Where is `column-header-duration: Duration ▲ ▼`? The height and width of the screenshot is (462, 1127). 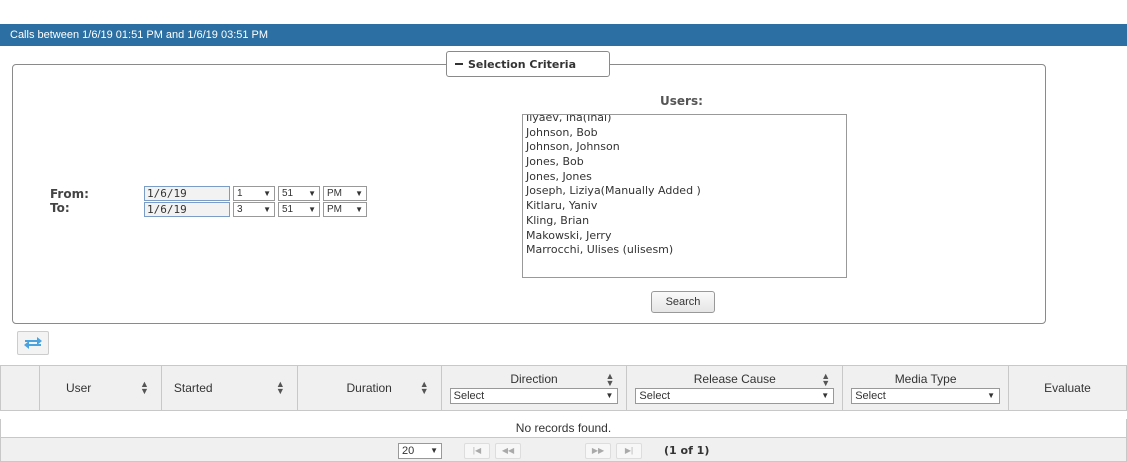 column-header-duration: Duration ▲ ▼ is located at coordinates (369, 388).